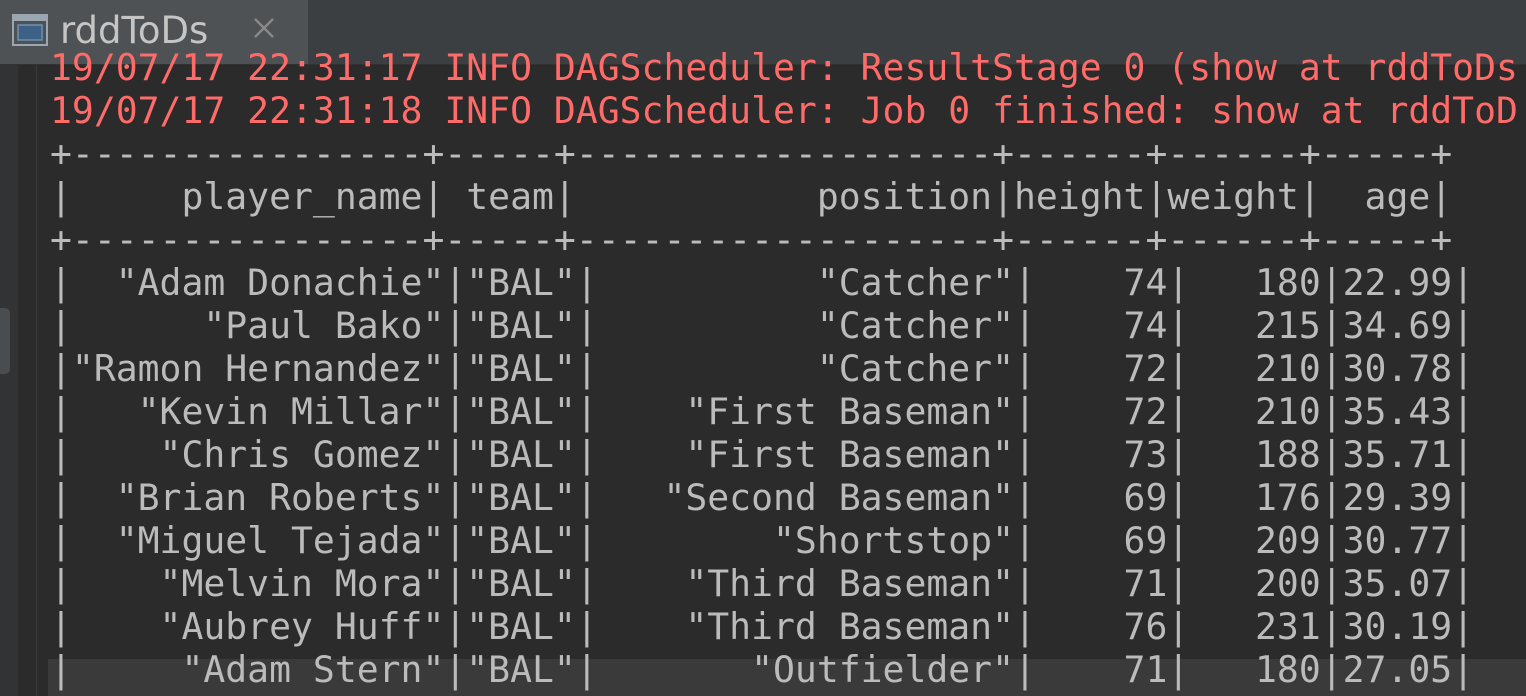  Describe the element at coordinates (30, 30) in the screenshot. I see `console-icon` at that location.